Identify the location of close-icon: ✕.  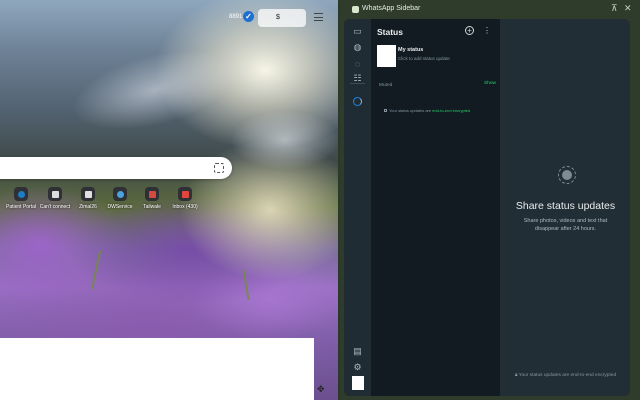
(628, 8).